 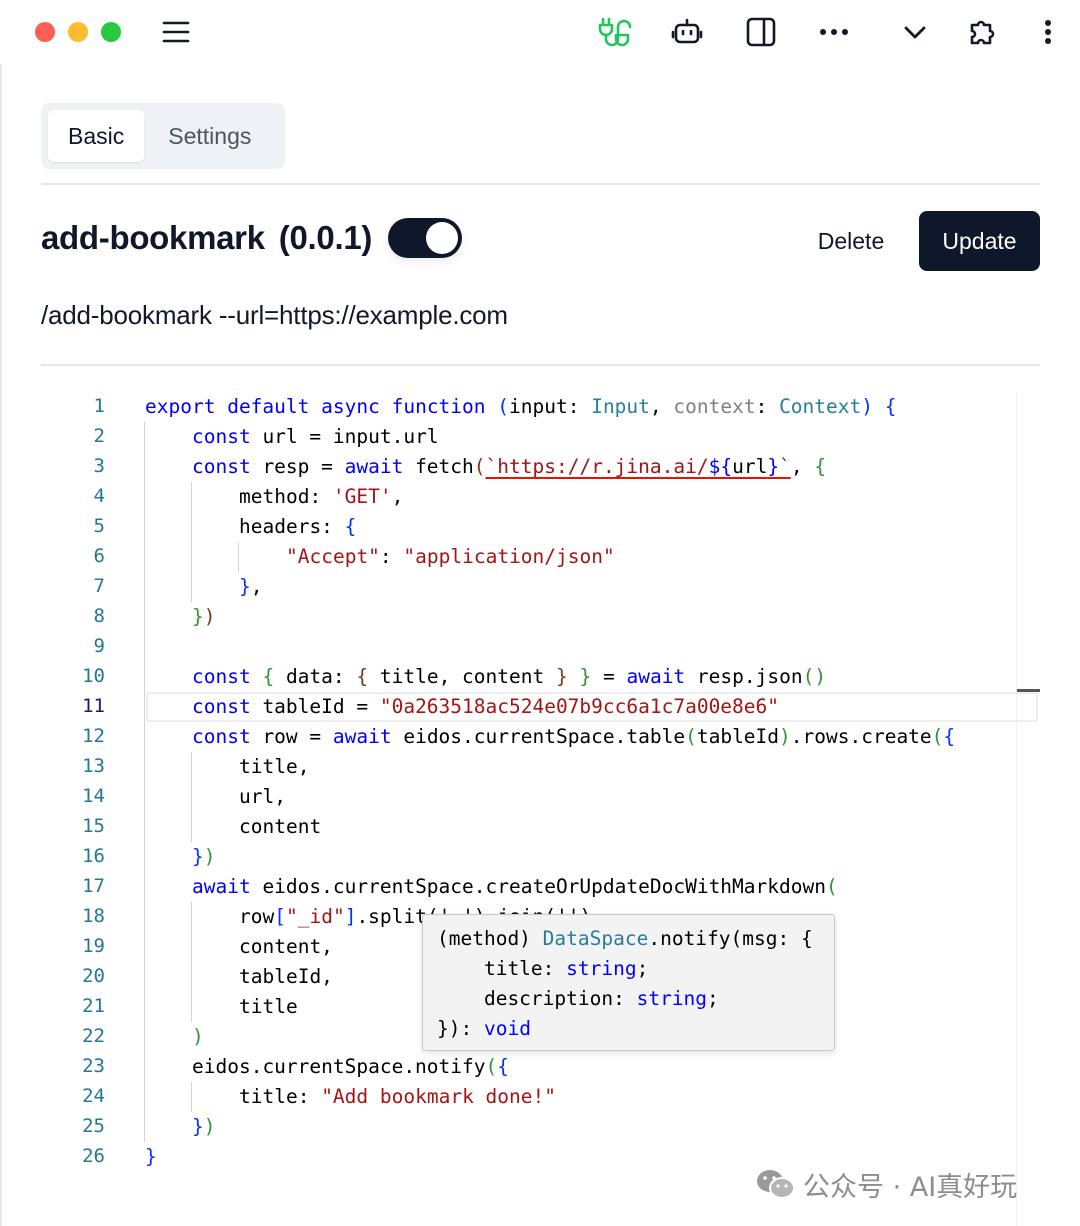 What do you see at coordinates (802, 466) in the screenshot?
I see `code-token: ,` at bounding box center [802, 466].